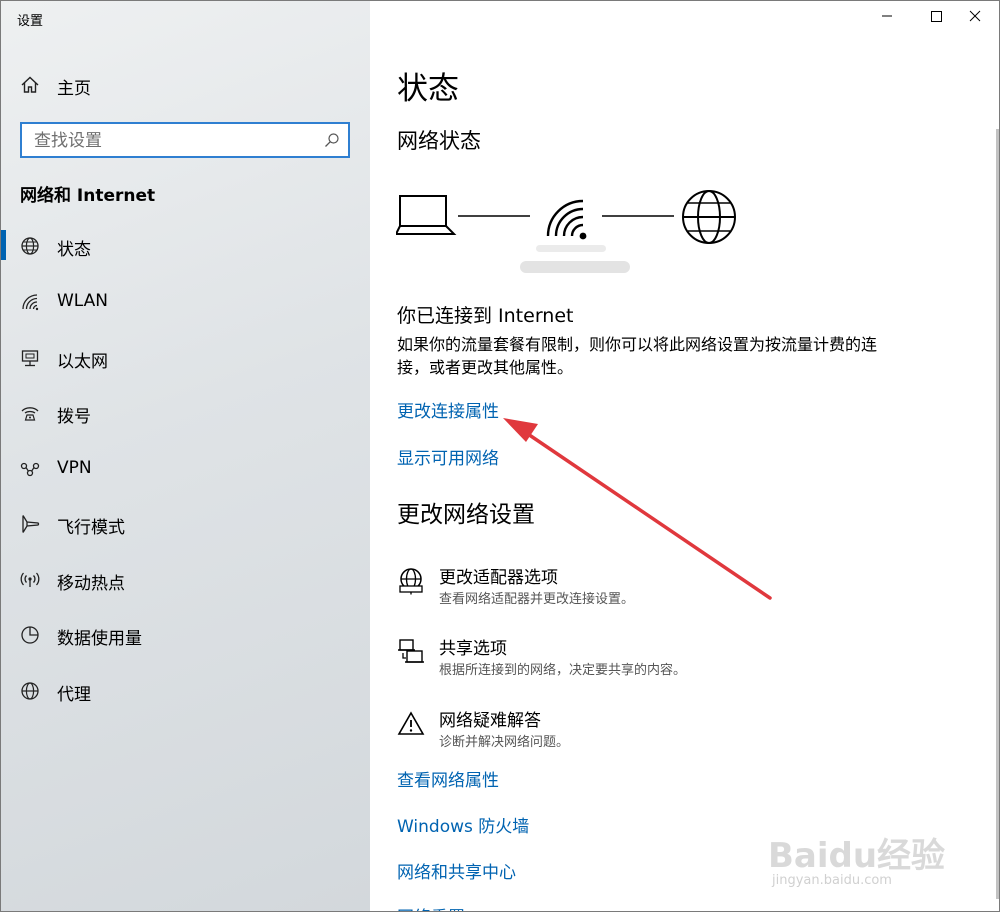 This screenshot has height=912, width=1000. I want to click on connection-status-title: 你已连接到 Internet, so click(485, 316).